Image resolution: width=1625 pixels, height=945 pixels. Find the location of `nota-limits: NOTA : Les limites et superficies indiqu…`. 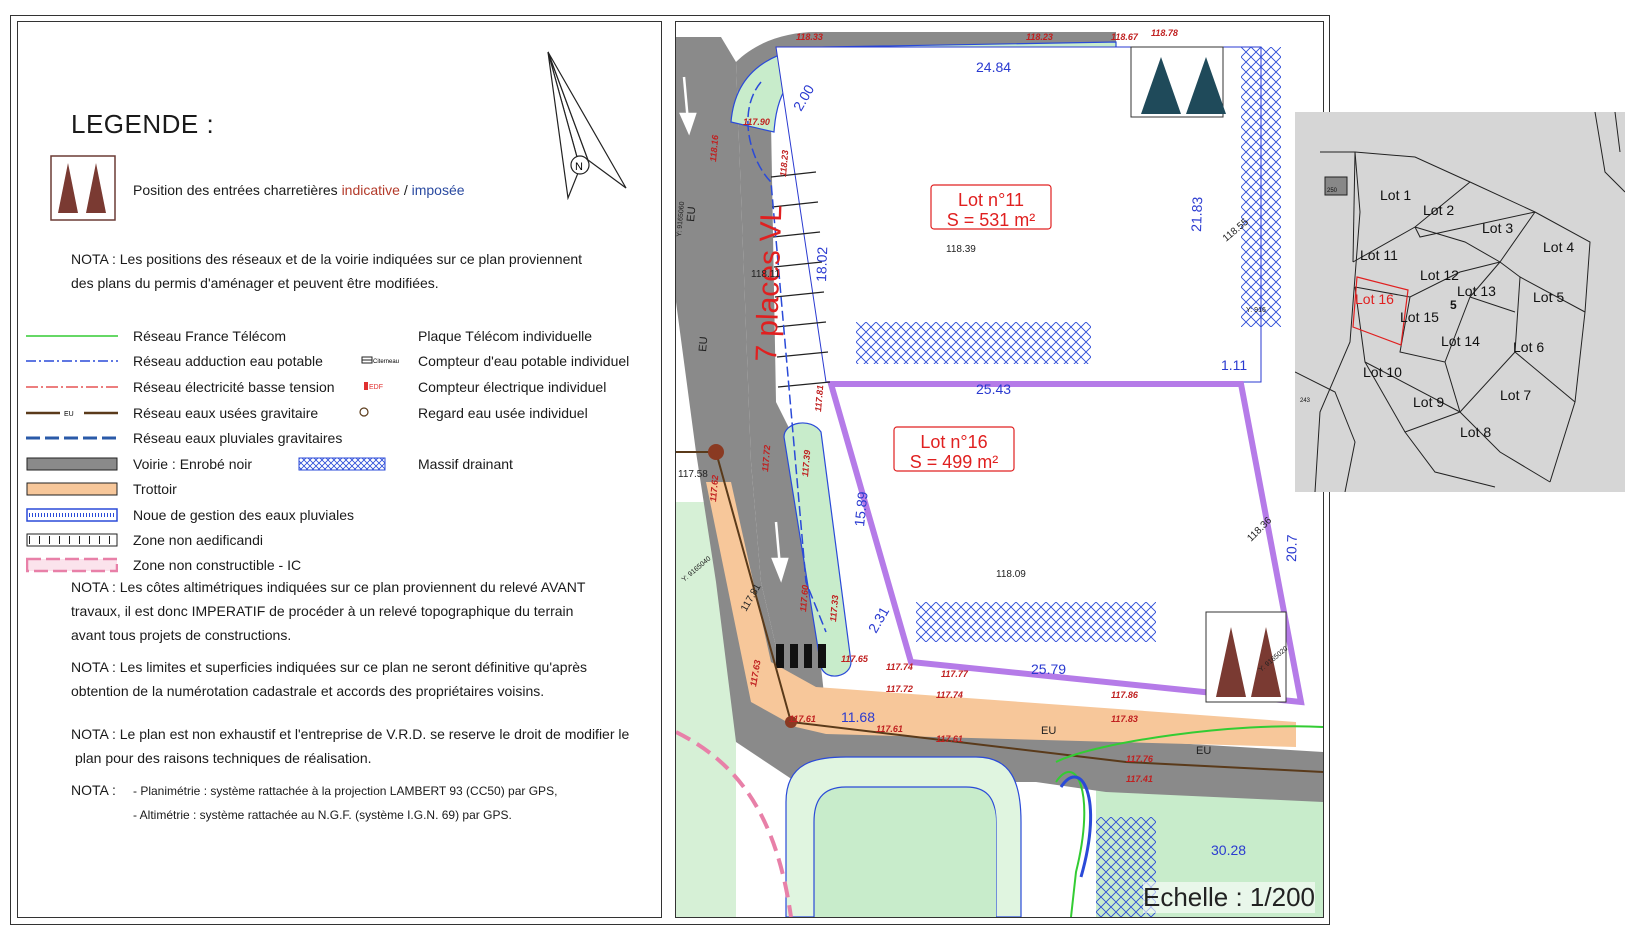

nota-limits: NOTA : Les limites et superficies indiqu… is located at coordinates (329, 679).